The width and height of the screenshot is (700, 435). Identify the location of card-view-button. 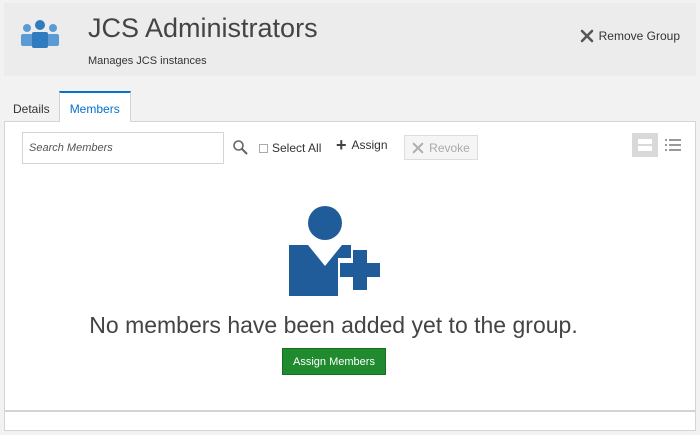
(645, 145).